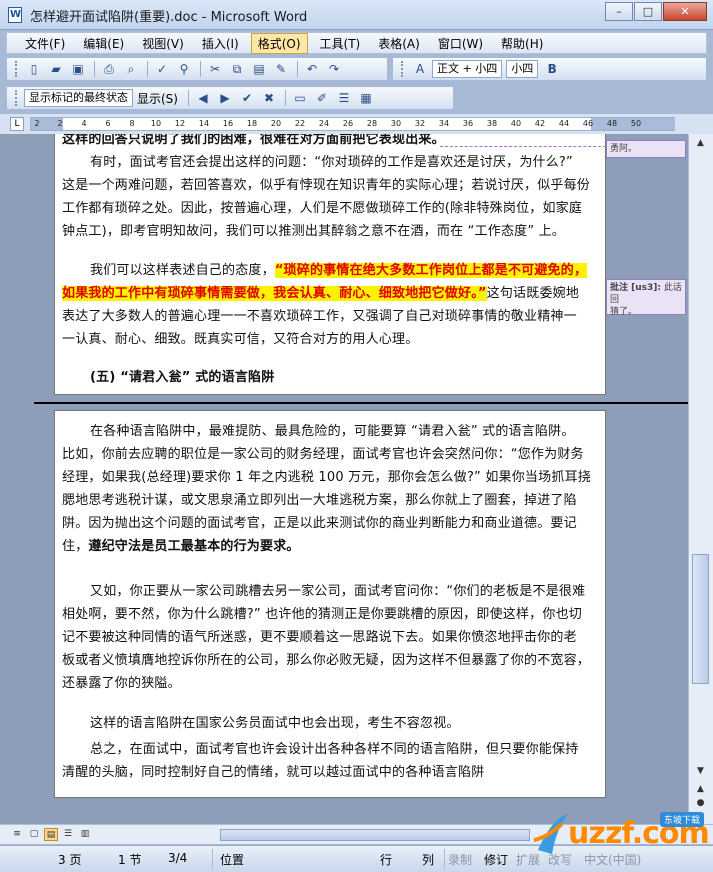 Image resolution: width=713 pixels, height=872 pixels. I want to click on open-folder-icon: ▰, so click(56, 69).